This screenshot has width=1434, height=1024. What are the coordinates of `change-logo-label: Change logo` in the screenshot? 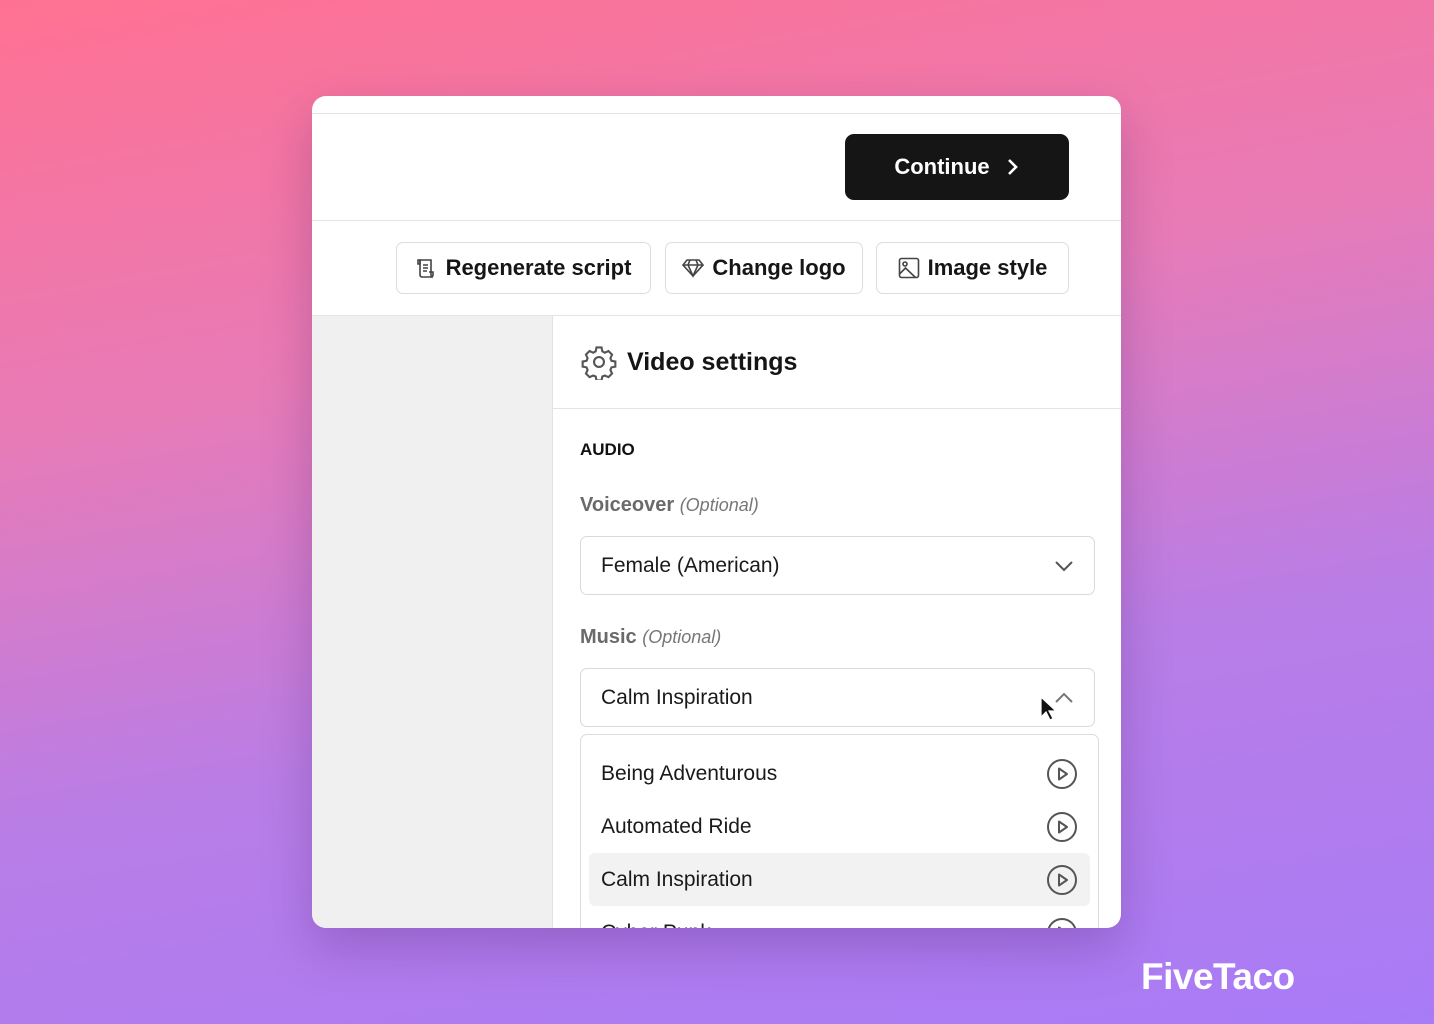 It's located at (779, 267).